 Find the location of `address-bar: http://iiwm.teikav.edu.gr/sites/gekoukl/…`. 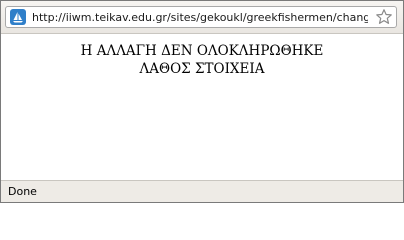

address-bar: http://iiwm.teikav.edu.gr/sites/gekoukl/… is located at coordinates (201, 17).